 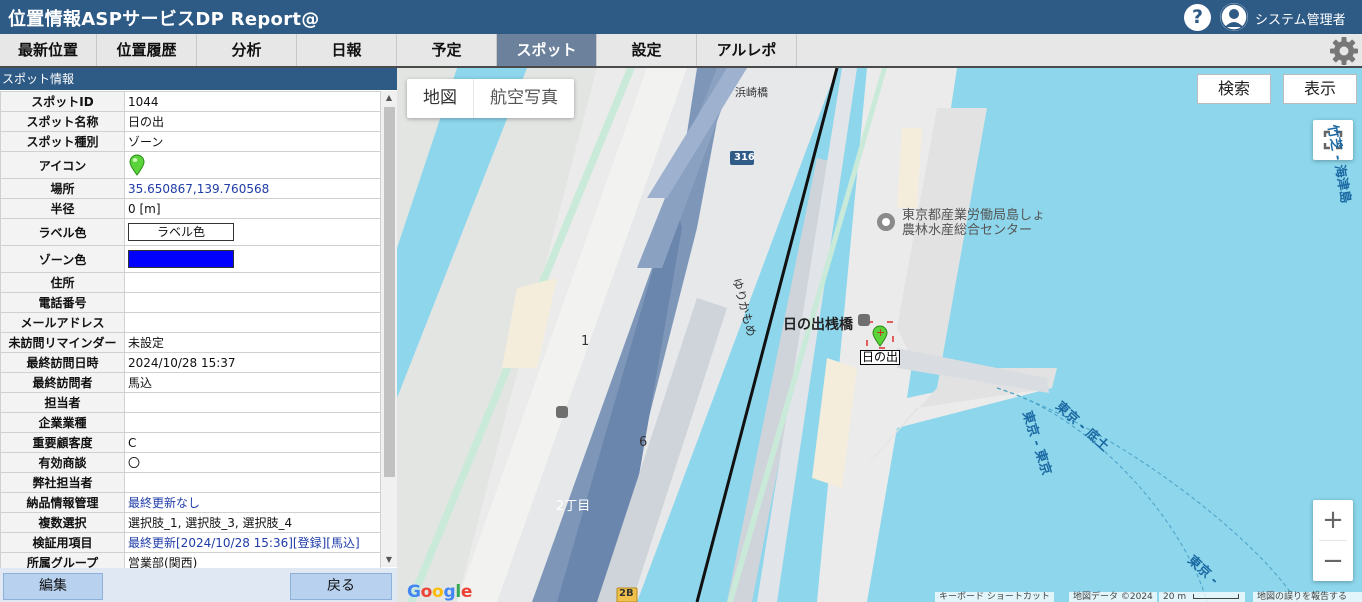 I want to click on row-label: スポットID, so click(x=62, y=101).